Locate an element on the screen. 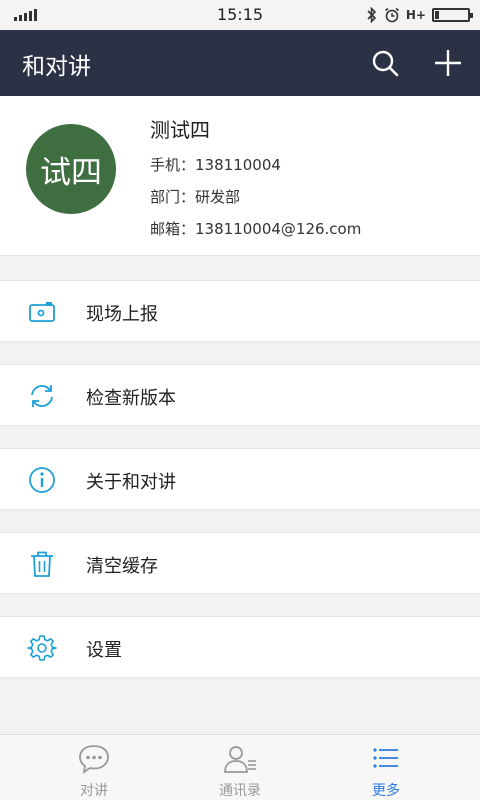 The height and width of the screenshot is (800, 480). phone-row: 手机：138110004 is located at coordinates (215, 164).